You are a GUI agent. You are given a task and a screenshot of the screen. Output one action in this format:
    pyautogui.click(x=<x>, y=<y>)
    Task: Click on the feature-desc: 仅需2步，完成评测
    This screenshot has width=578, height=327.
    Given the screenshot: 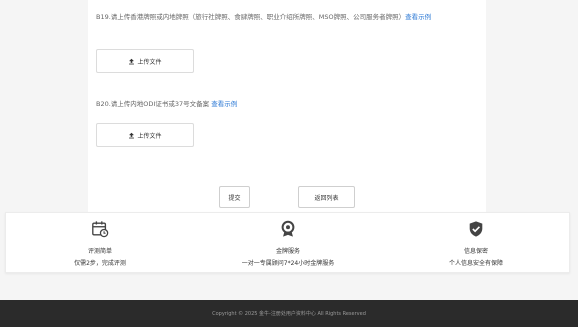 What is the action you would take?
    pyautogui.click(x=100, y=263)
    